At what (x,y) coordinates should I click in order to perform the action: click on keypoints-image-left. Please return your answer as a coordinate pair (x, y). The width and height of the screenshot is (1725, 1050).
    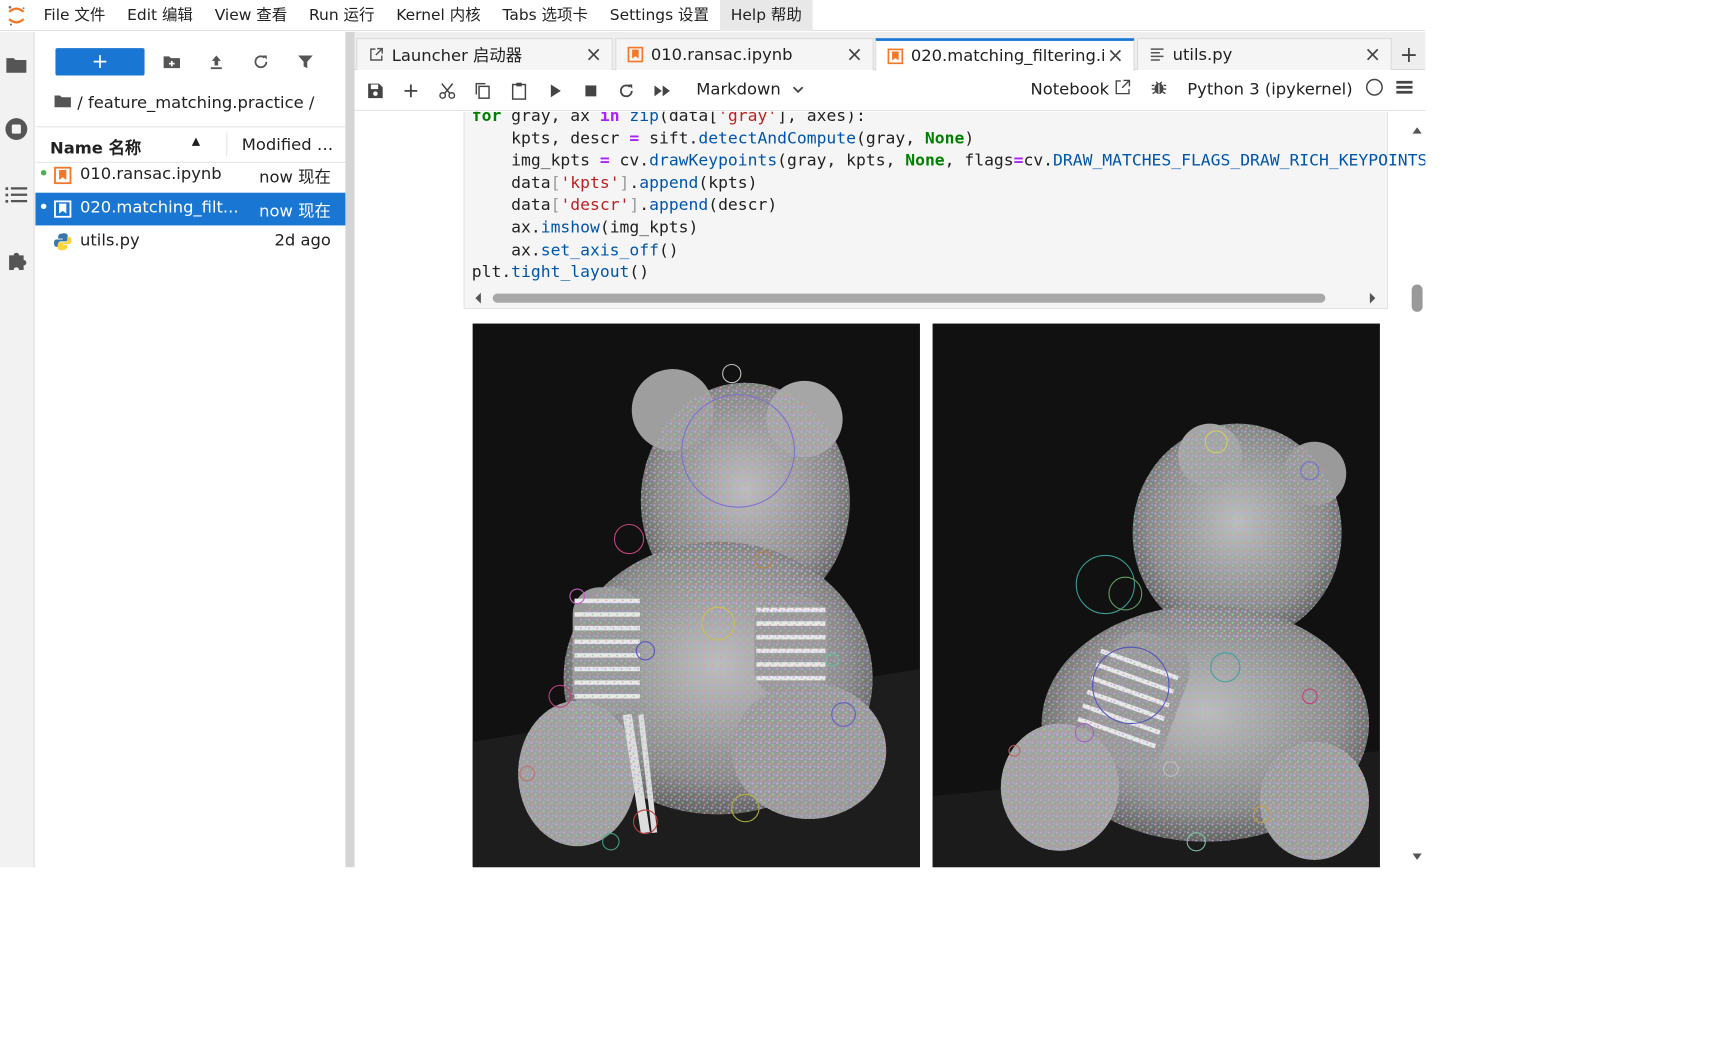
    Looking at the image, I should click on (696, 595).